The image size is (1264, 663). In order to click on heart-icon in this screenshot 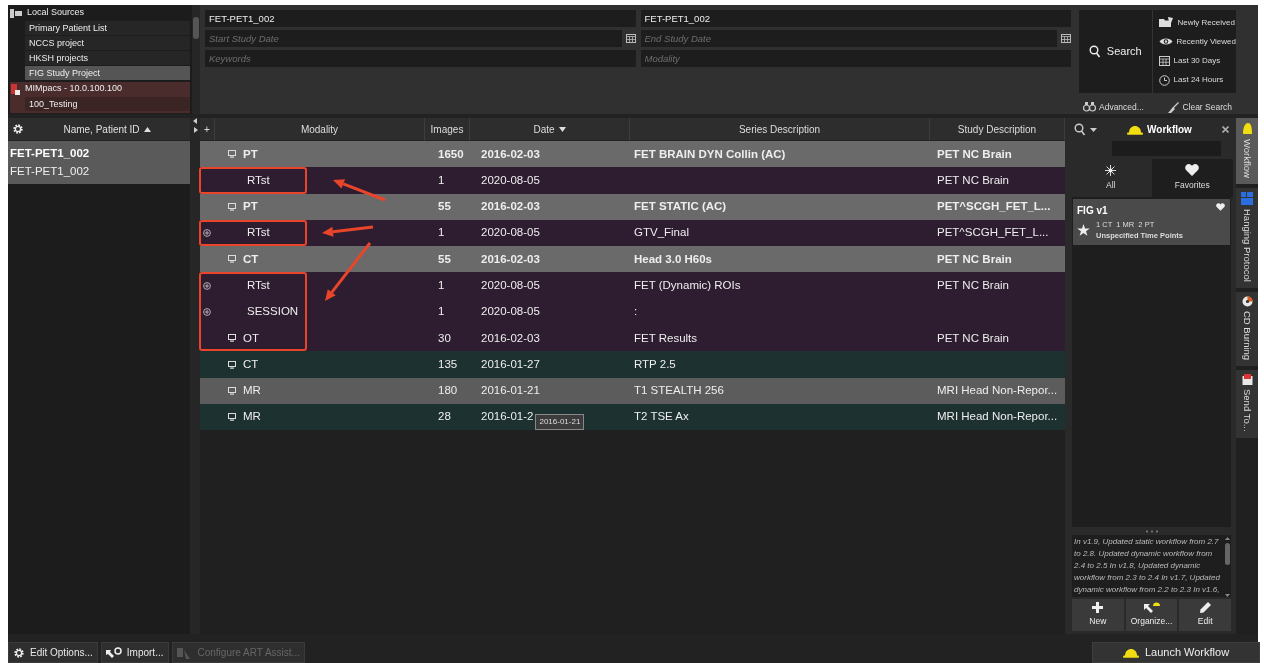, I will do `click(1220, 207)`.